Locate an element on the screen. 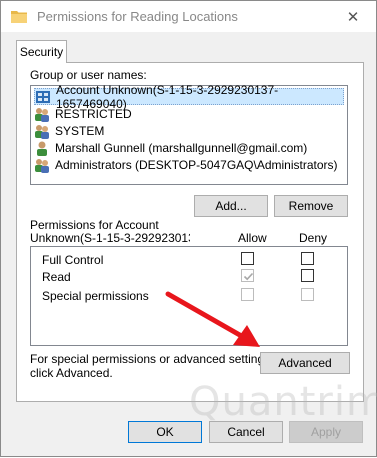 The width and height of the screenshot is (377, 458). red-arrow-annotation is located at coordinates (212, 319).